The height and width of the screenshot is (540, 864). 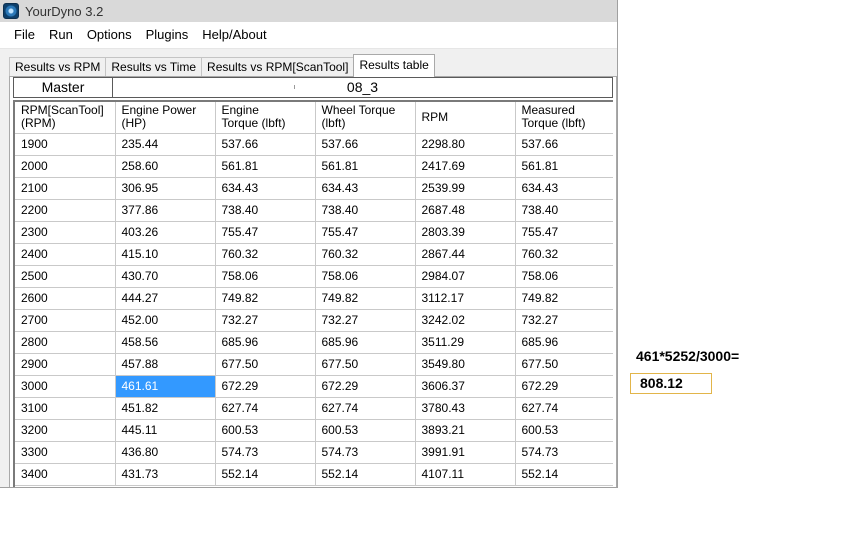 What do you see at coordinates (165, 144) in the screenshot?
I see `table-cell: 235.44` at bounding box center [165, 144].